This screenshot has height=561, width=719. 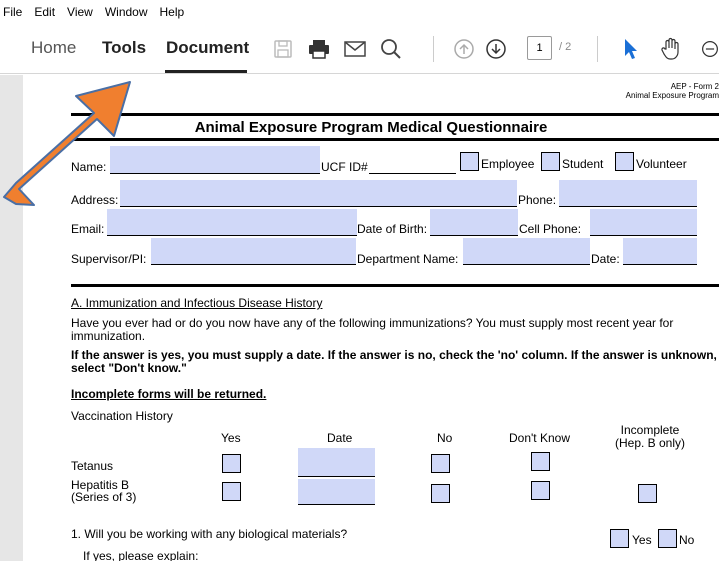 What do you see at coordinates (526, 264) in the screenshot?
I see `department-underline` at bounding box center [526, 264].